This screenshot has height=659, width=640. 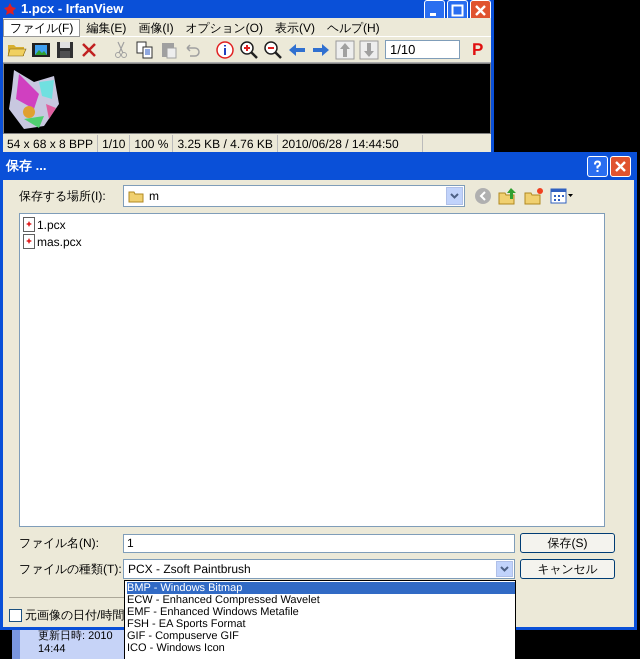 What do you see at coordinates (65, 50) in the screenshot?
I see `floppy-icon` at bounding box center [65, 50].